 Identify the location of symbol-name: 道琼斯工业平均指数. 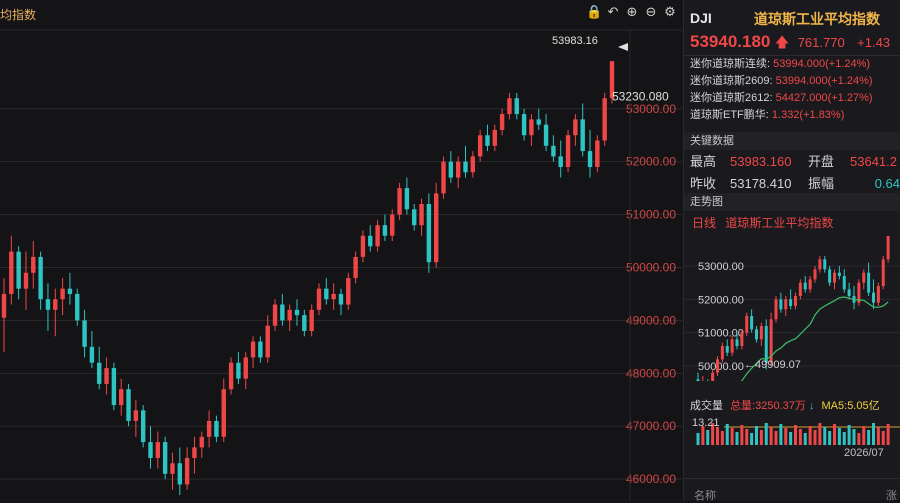
(817, 19).